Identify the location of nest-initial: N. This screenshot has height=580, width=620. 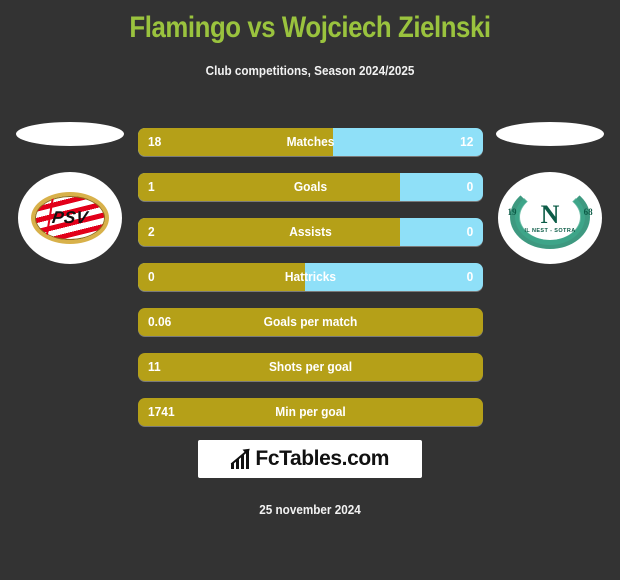
(550, 214).